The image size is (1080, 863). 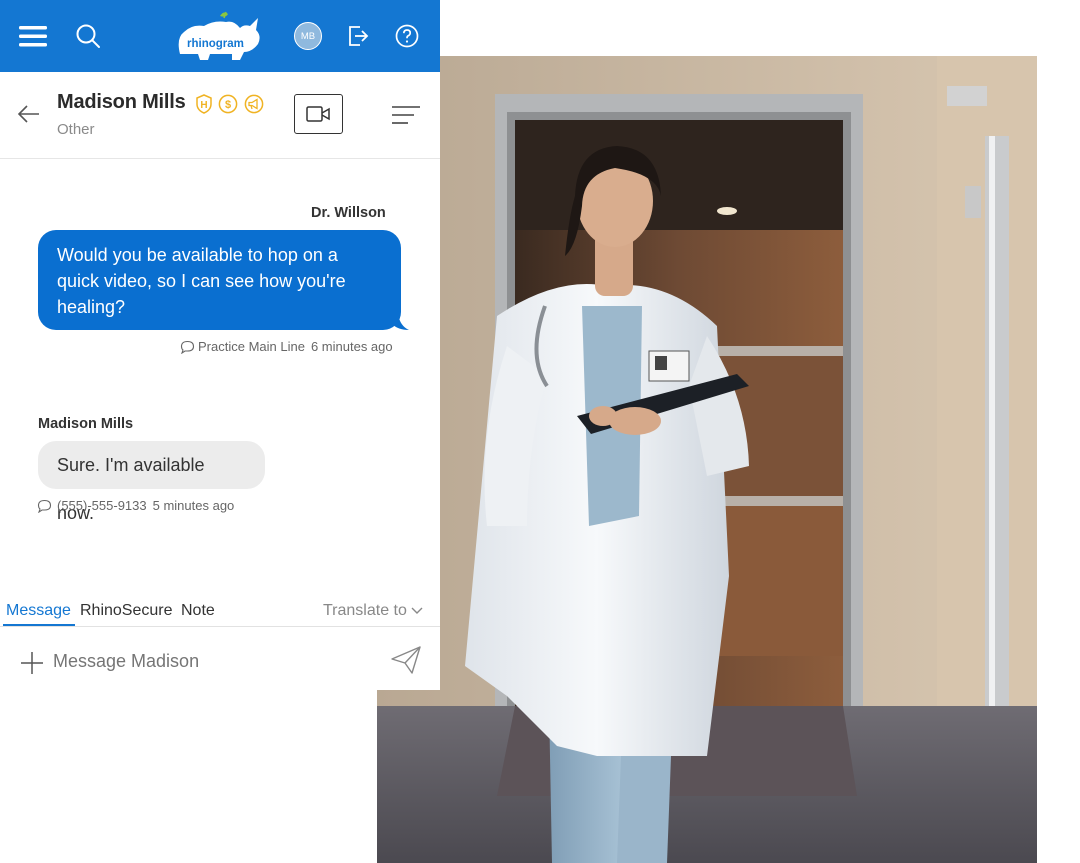 What do you see at coordinates (251, 346) in the screenshot?
I see `outgoing-channel: Practice Main Line` at bounding box center [251, 346].